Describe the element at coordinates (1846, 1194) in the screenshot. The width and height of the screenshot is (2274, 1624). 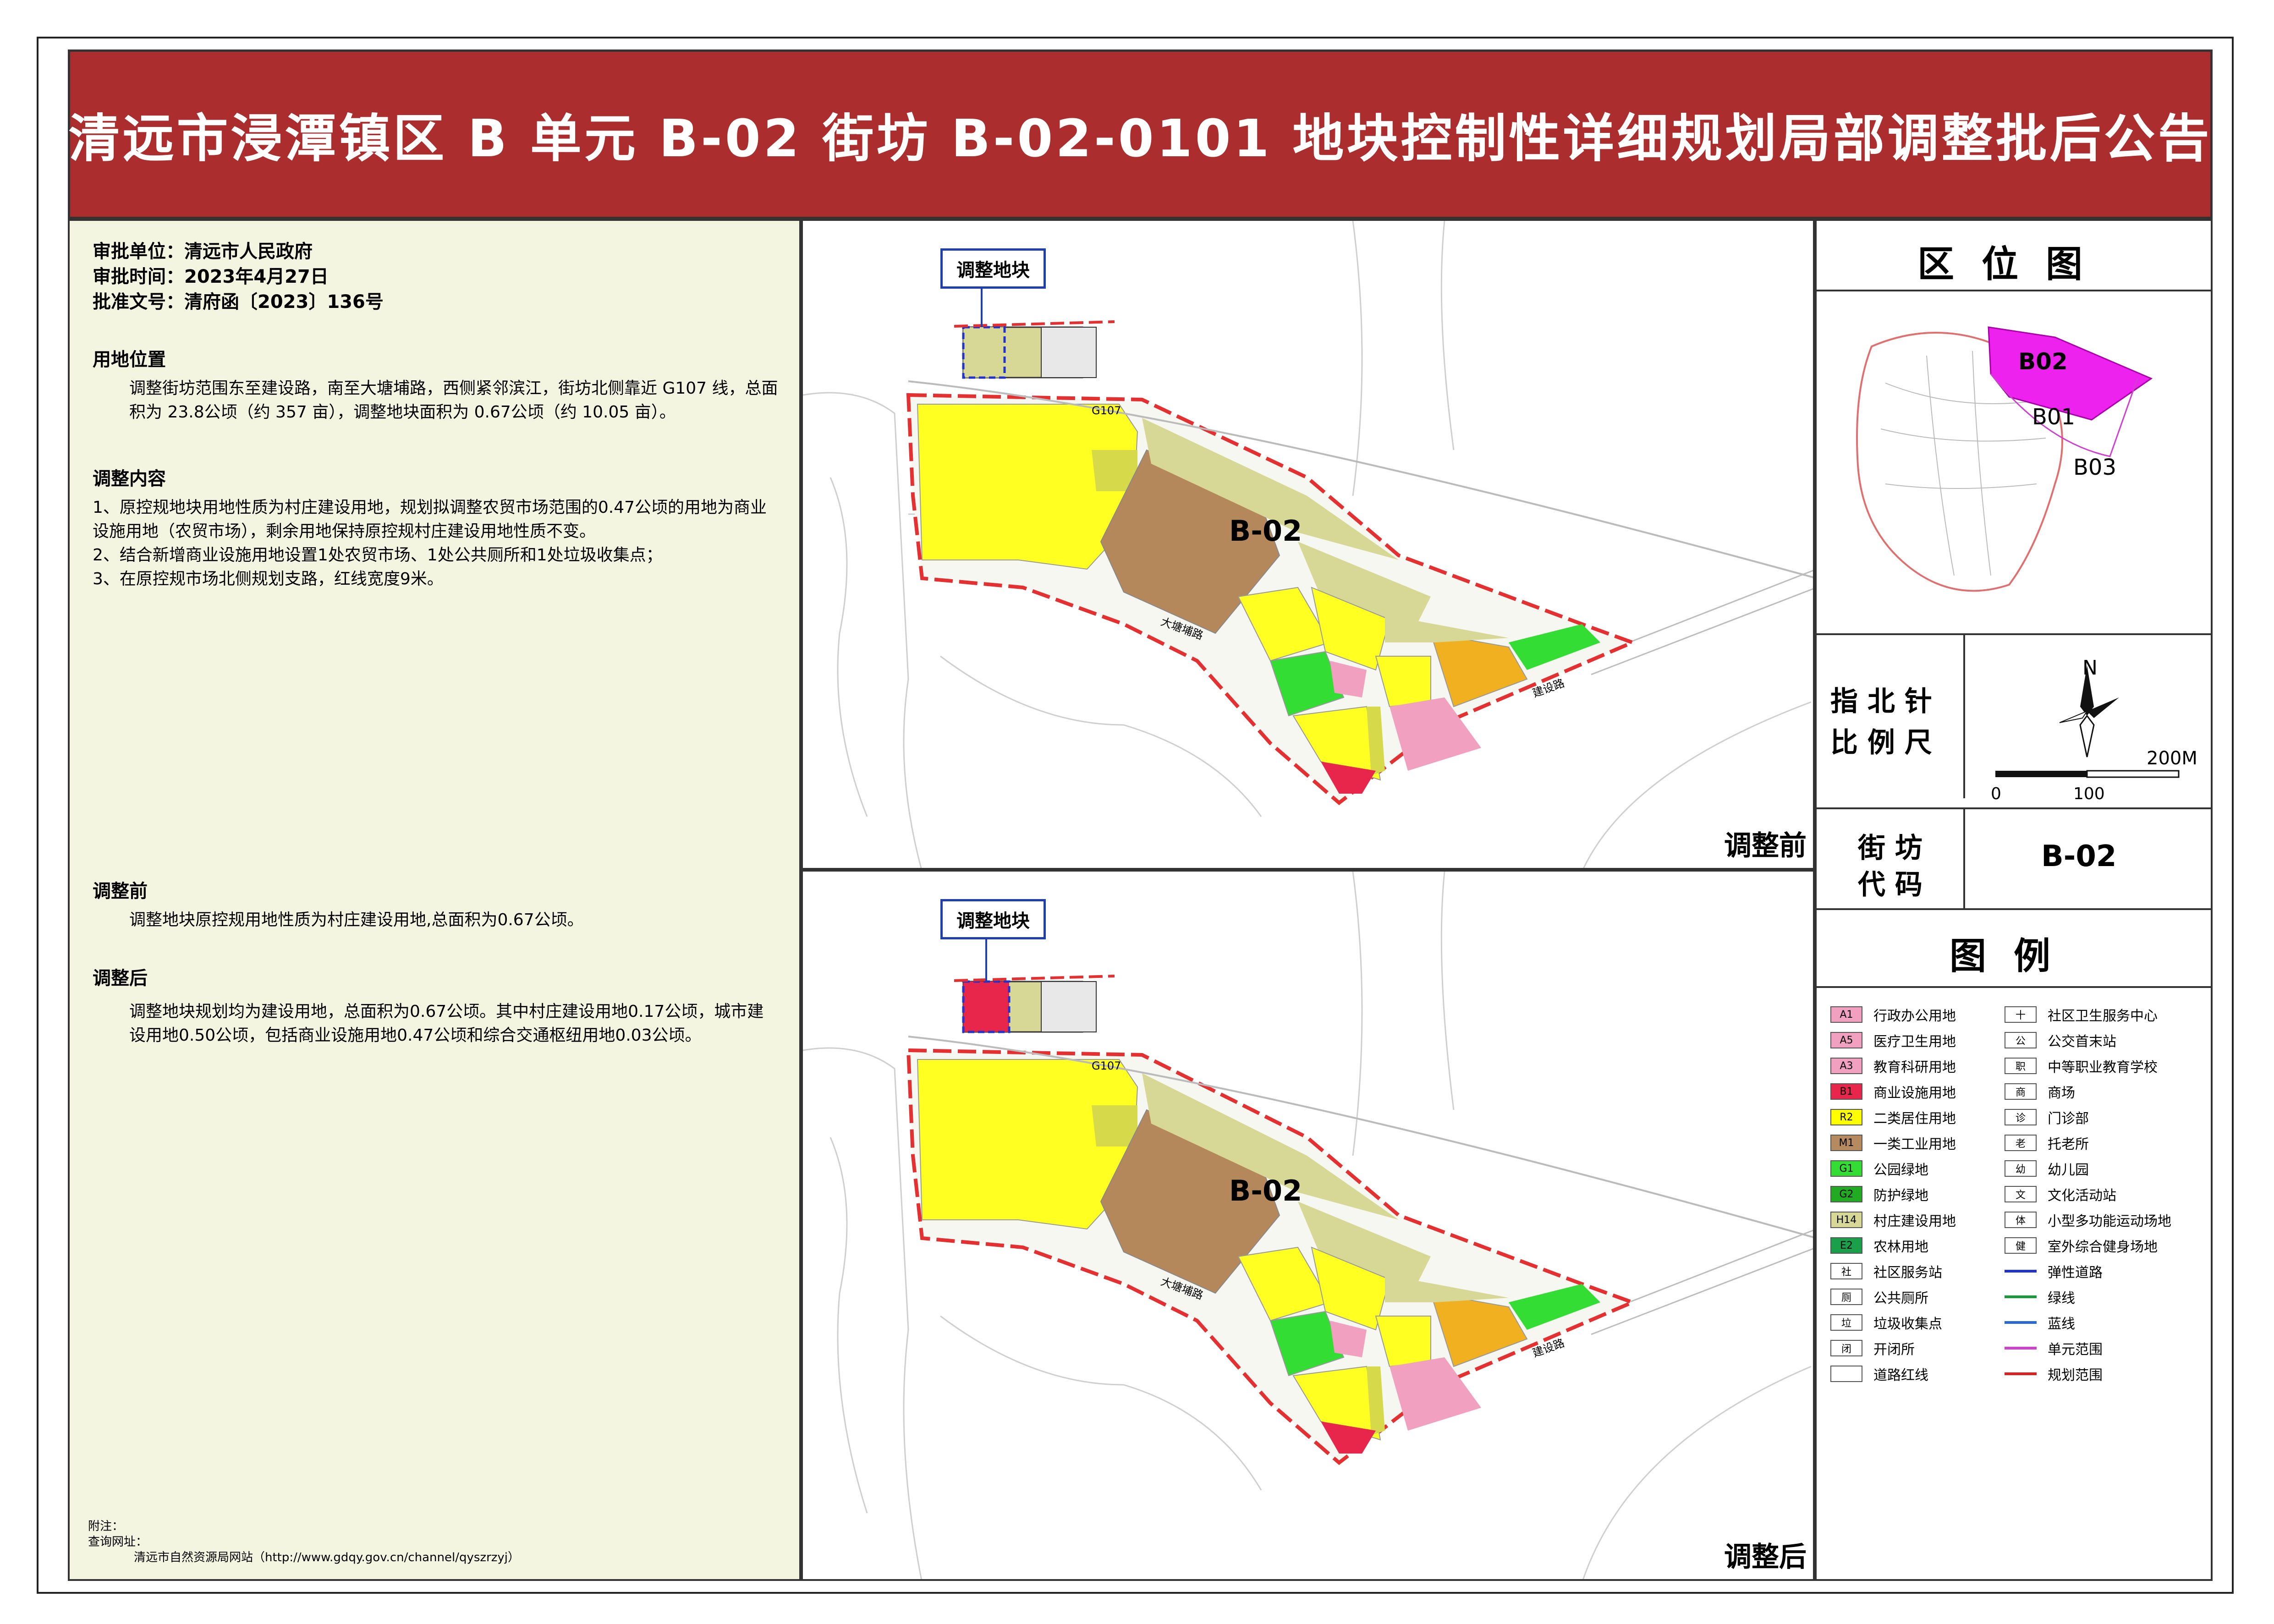
I see `legend-swatch: G2` at that location.